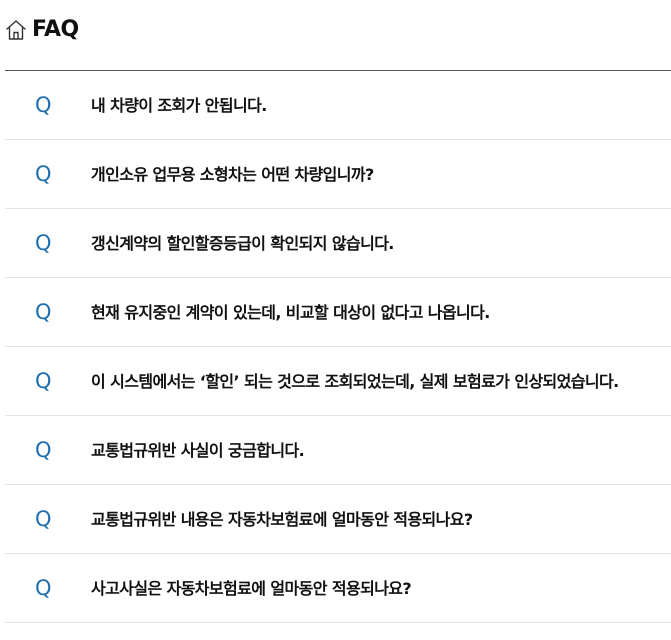 The width and height of the screenshot is (671, 640). What do you see at coordinates (338, 35) in the screenshot?
I see `page-header: FAQ` at bounding box center [338, 35].